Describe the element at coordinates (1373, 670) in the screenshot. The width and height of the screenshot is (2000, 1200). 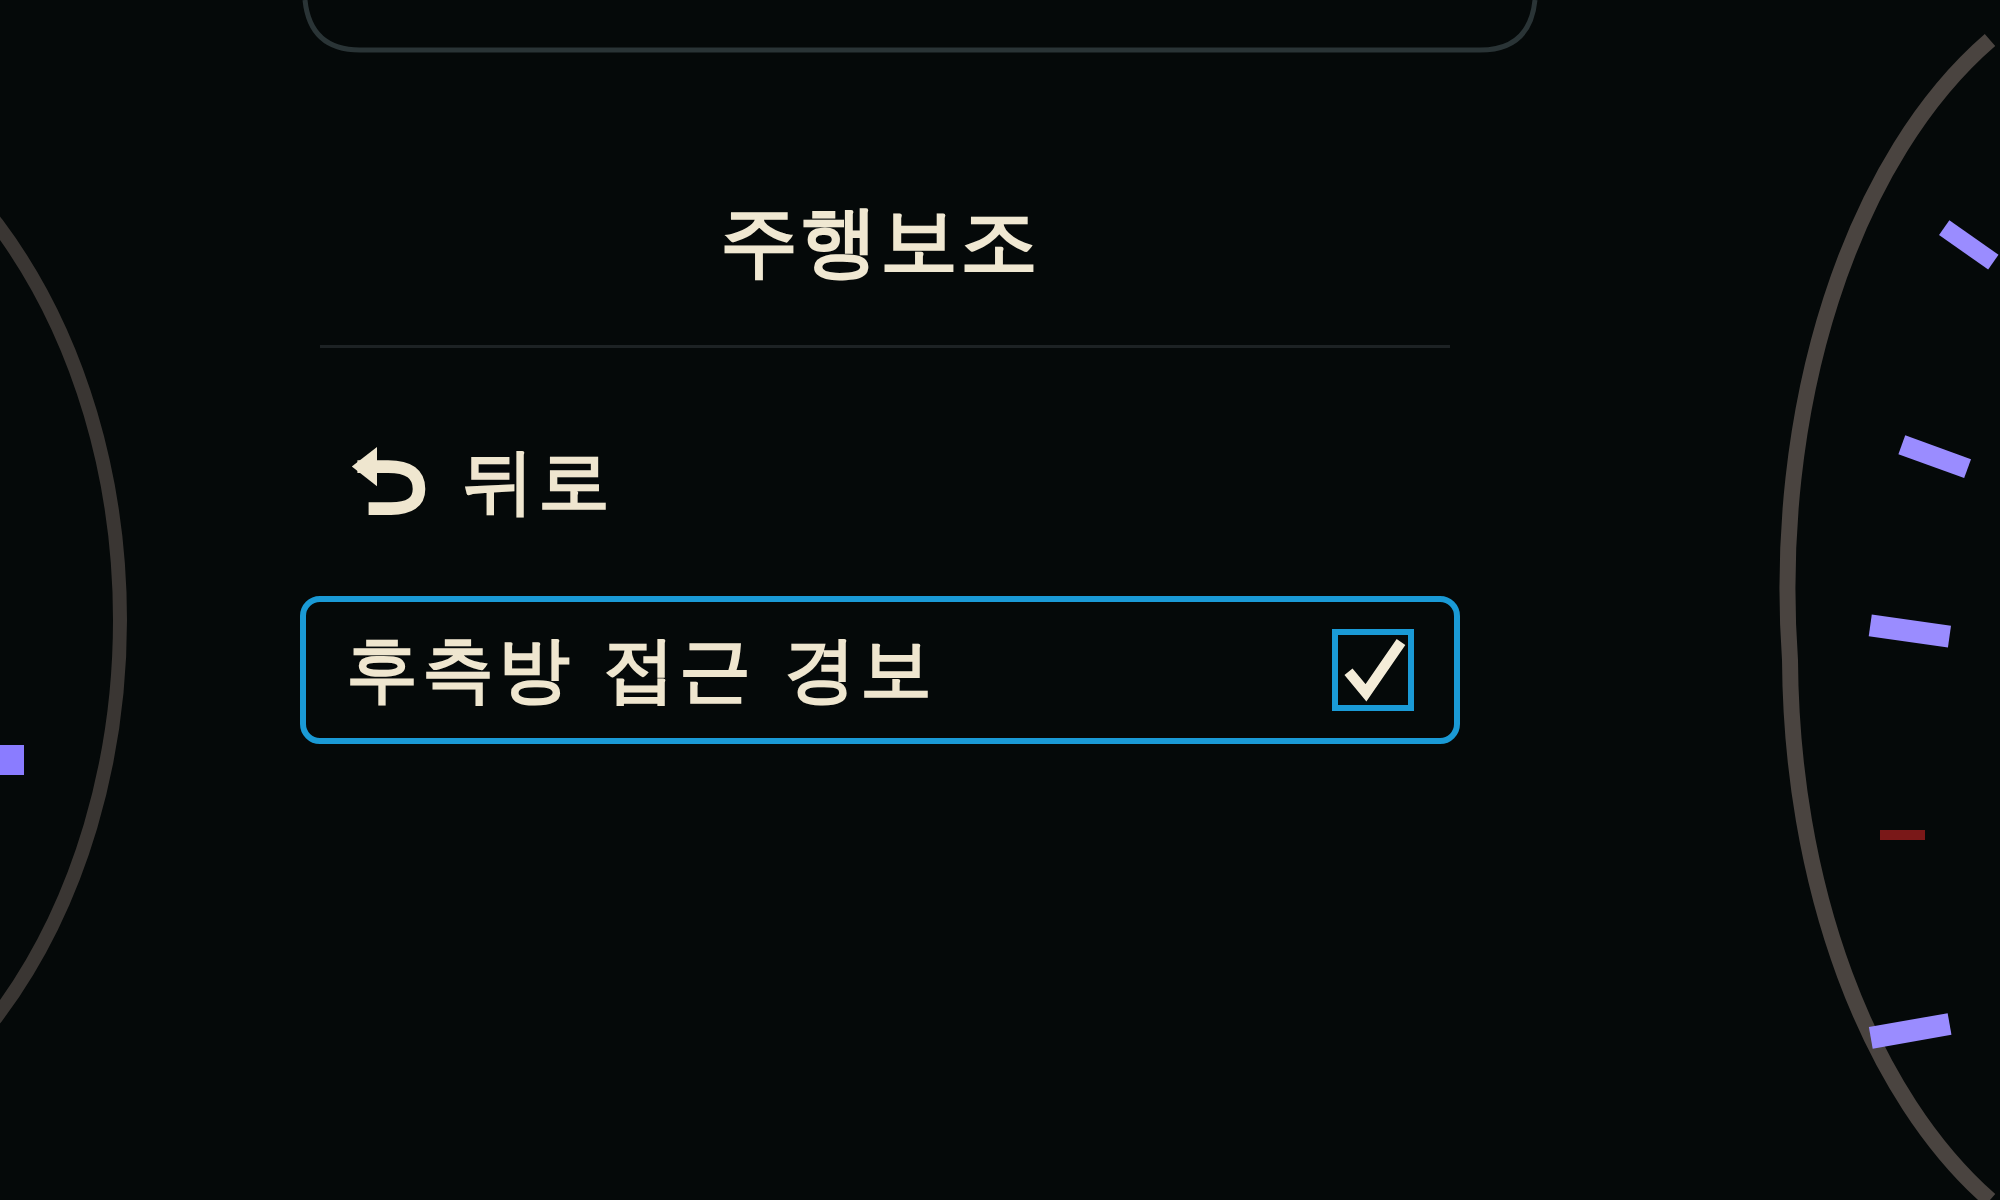
I see `checkbox` at that location.